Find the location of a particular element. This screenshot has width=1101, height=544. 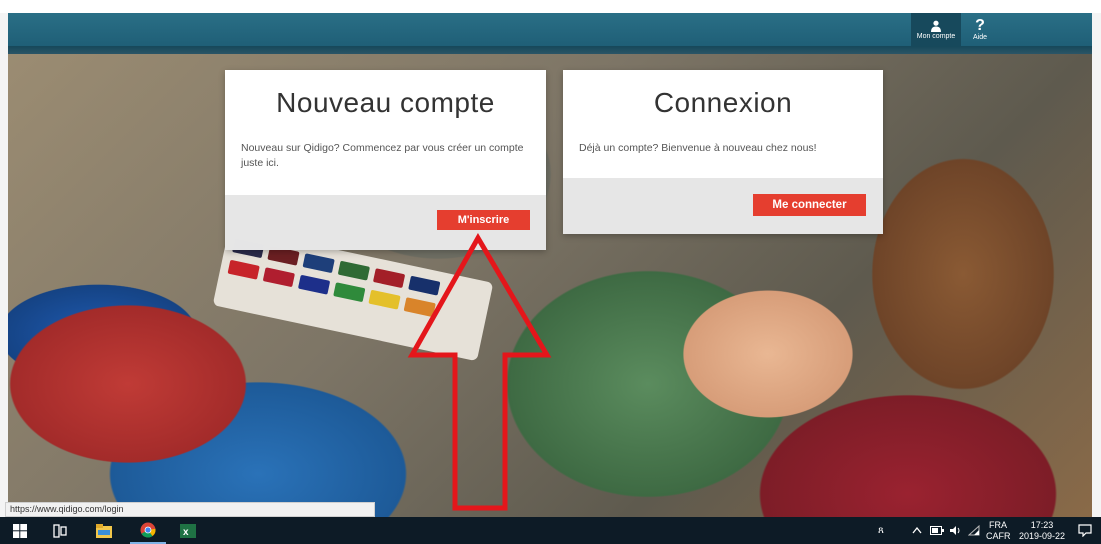

account-label: Mon compte is located at coordinates (936, 36).